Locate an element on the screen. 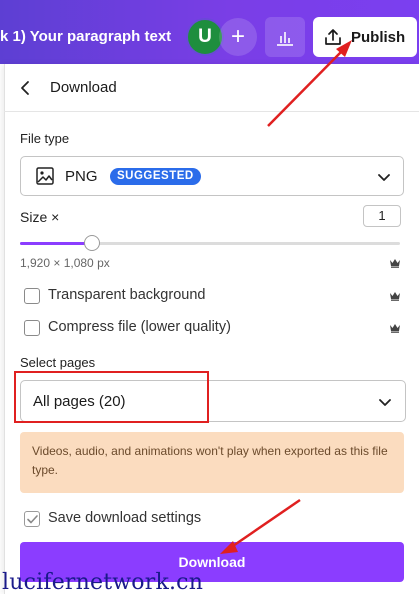 The height and width of the screenshot is (594, 419). checkmark-icon is located at coordinates (32, 518).